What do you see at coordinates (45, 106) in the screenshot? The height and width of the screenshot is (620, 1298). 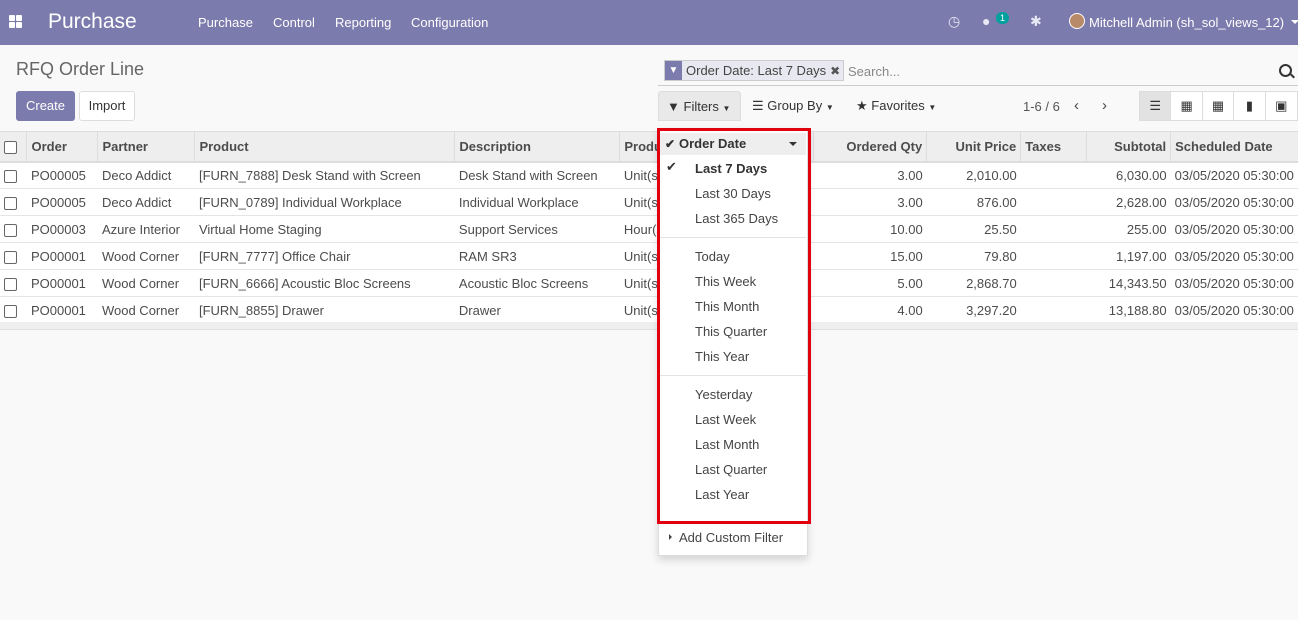 I see `create-button: Create` at bounding box center [45, 106].